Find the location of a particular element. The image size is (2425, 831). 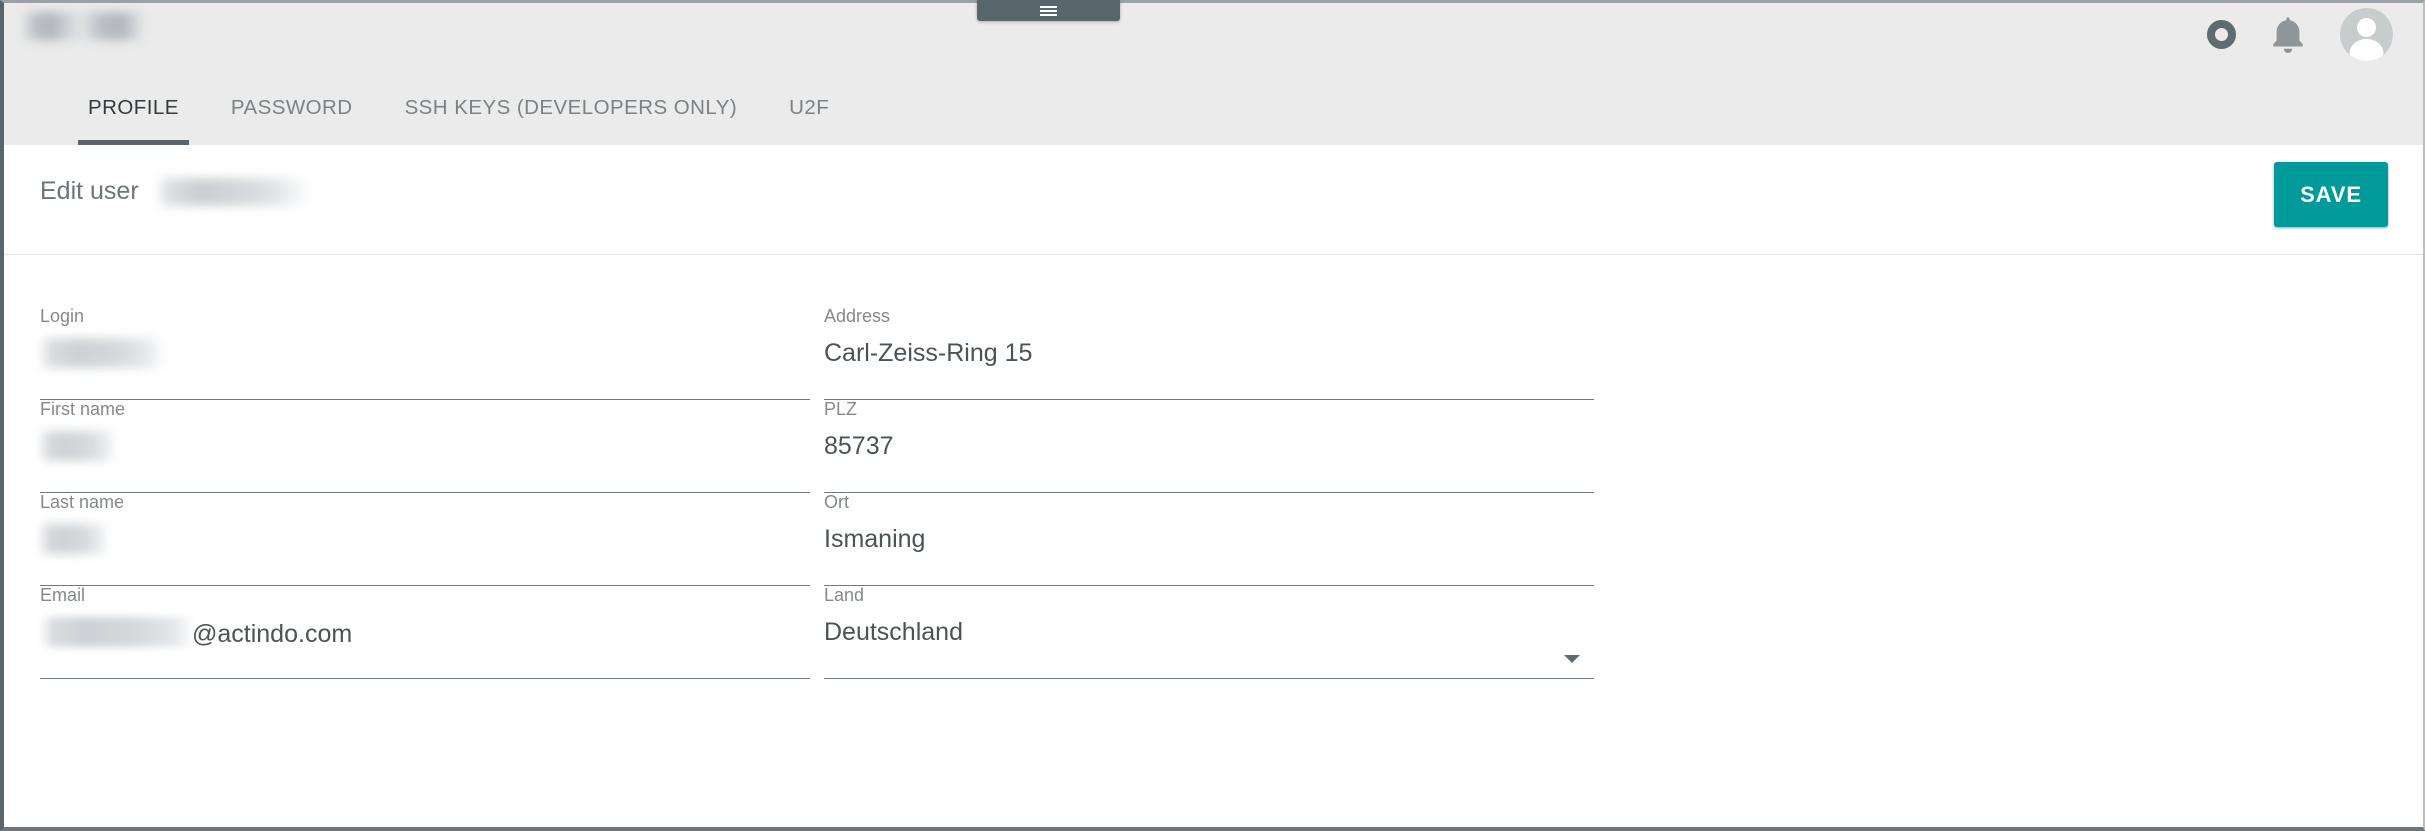

field-ort: Ort Ismaning is located at coordinates (1209, 539).